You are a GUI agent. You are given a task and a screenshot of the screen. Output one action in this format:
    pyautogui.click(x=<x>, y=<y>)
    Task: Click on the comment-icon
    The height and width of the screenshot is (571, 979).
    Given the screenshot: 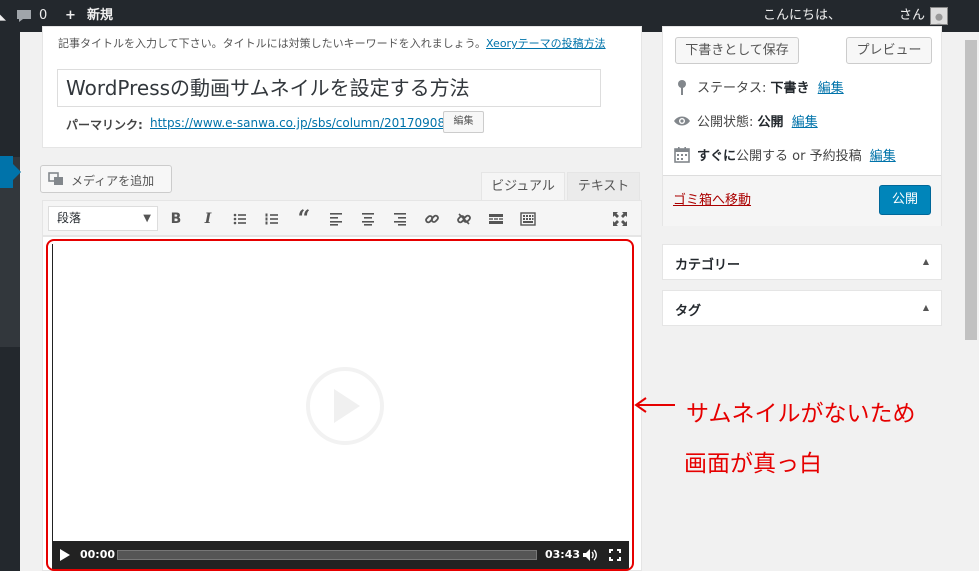 What is the action you would take?
    pyautogui.click(x=24, y=16)
    